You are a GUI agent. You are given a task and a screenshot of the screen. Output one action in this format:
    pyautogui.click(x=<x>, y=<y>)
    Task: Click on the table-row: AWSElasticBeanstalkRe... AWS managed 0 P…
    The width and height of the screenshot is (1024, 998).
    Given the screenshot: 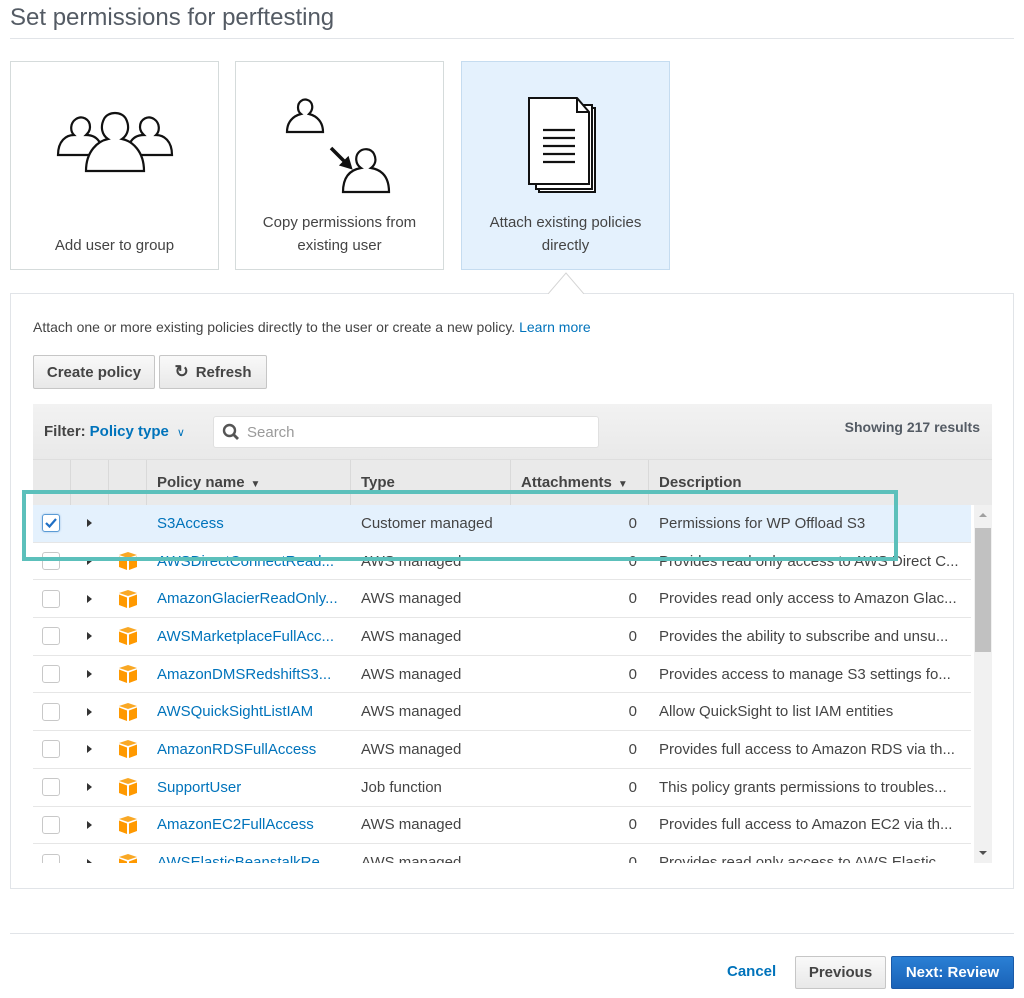 What is the action you would take?
    pyautogui.click(x=502, y=853)
    